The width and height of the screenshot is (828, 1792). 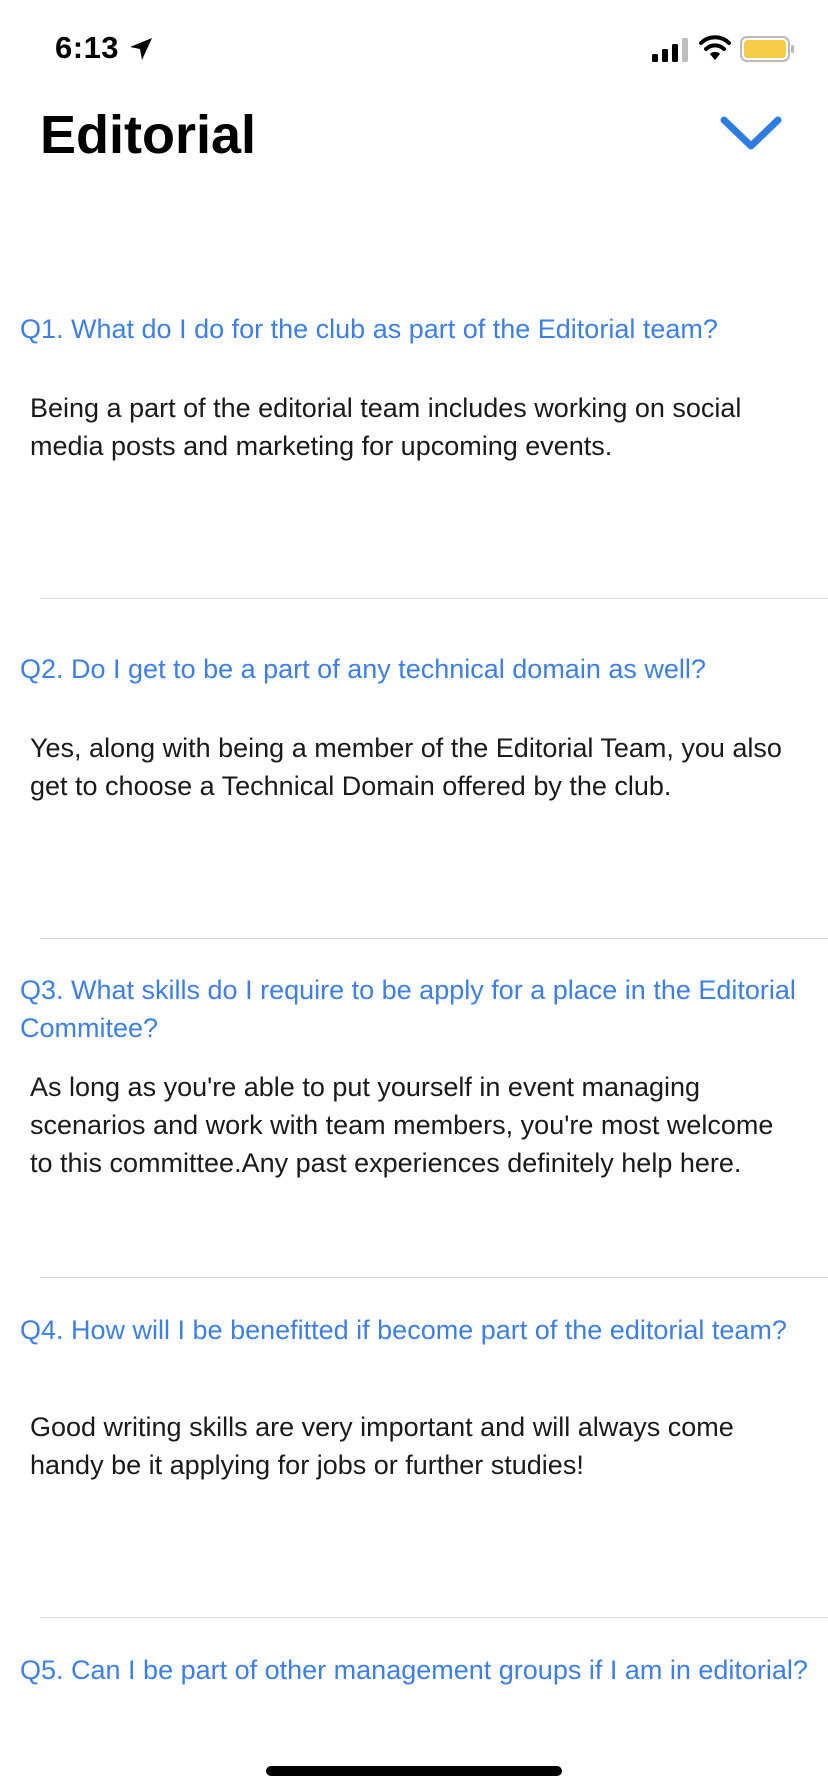 I want to click on chevron-down-icon, so click(x=751, y=134).